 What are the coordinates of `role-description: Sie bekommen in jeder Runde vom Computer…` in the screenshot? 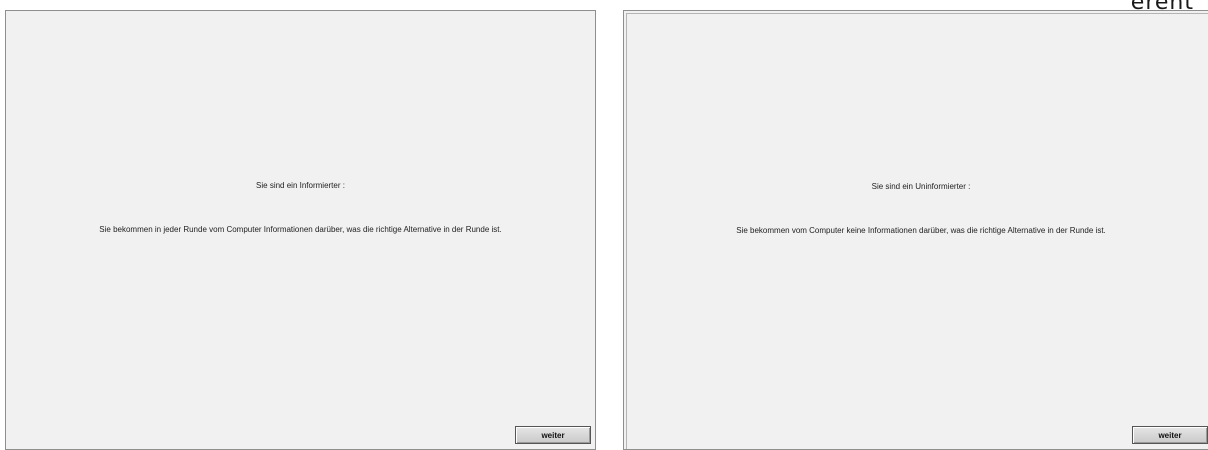 It's located at (300, 229).